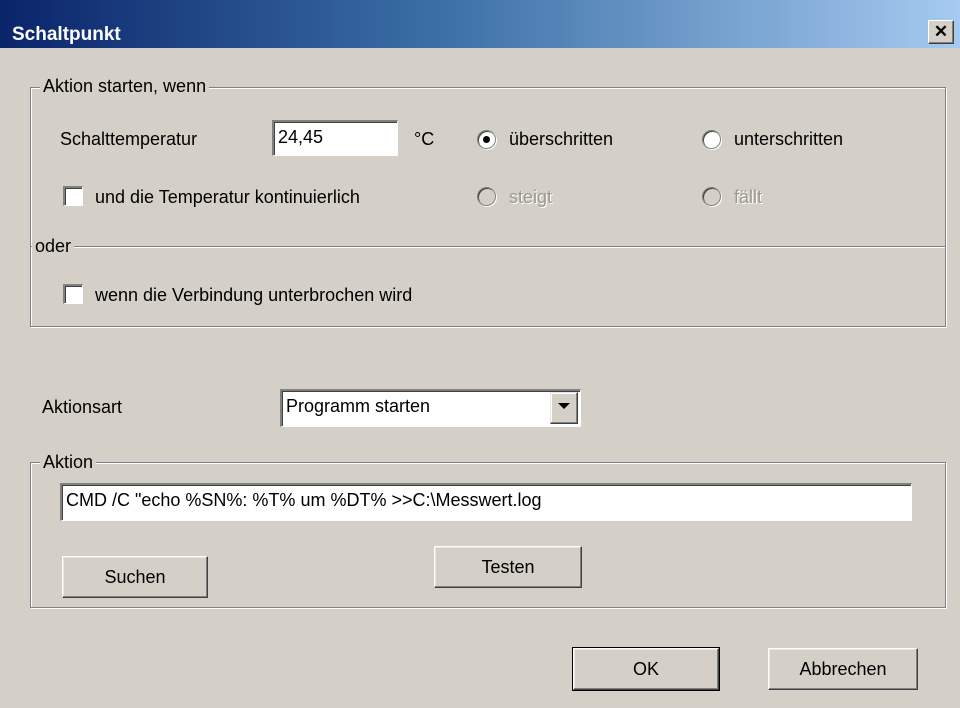 The image size is (960, 708). I want to click on action-type-dropdown-button, so click(564, 408).